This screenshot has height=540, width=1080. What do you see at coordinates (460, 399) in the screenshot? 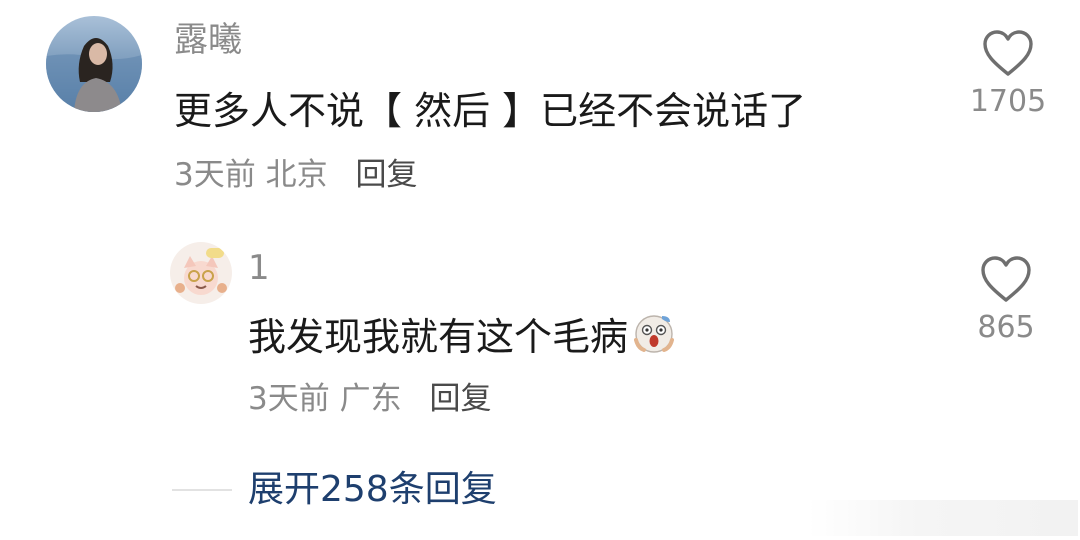
I see `reply-reply-button: 回复` at bounding box center [460, 399].